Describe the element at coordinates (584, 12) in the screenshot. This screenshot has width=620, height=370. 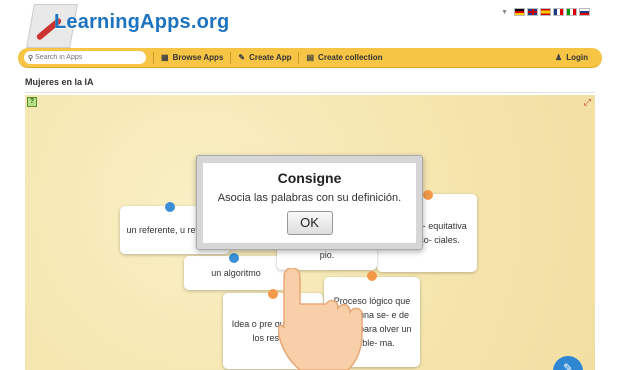
I see `flag-ru-icon` at that location.